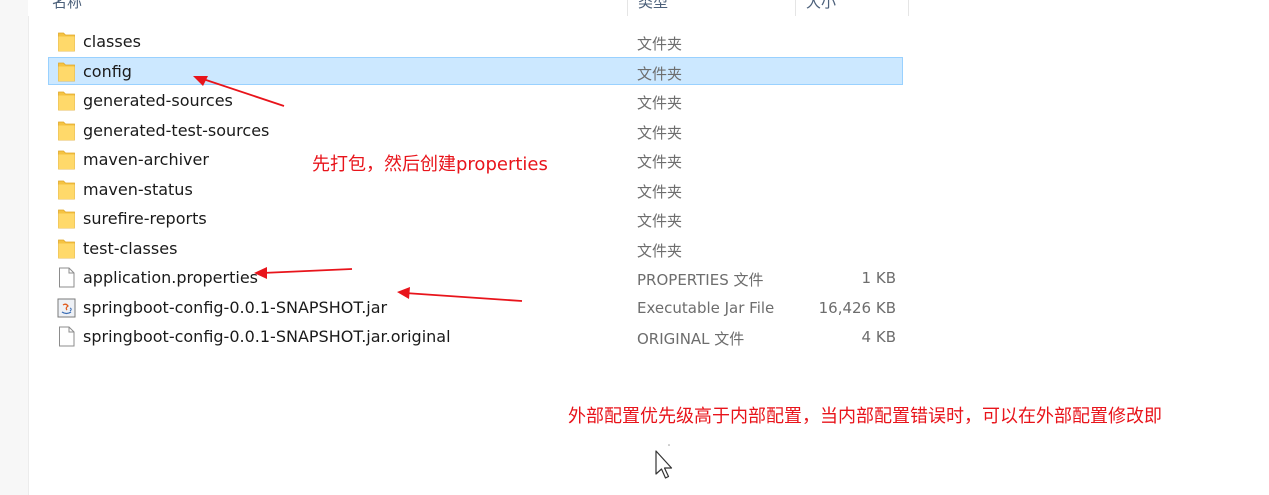 The width and height of the screenshot is (1269, 495). I want to click on arrow-to-config, so click(239, 91).